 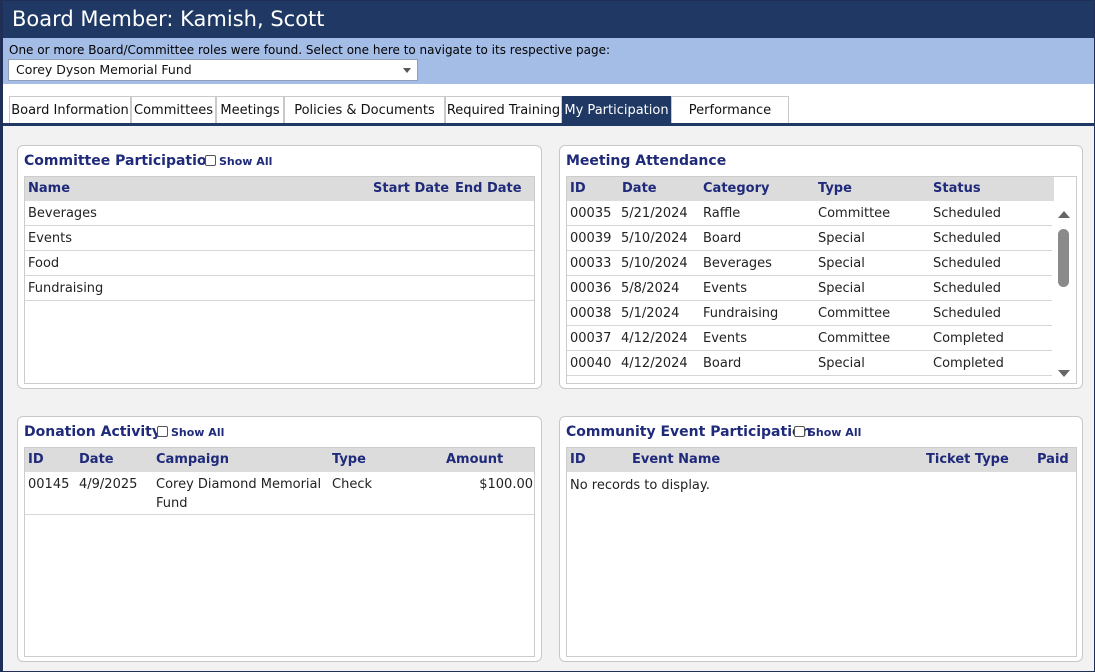 What do you see at coordinates (279, 263) in the screenshot?
I see `table-row: Food` at bounding box center [279, 263].